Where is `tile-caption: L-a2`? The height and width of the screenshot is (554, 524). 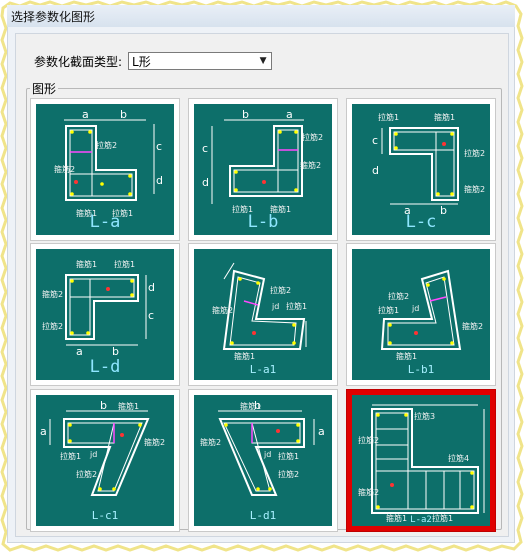 tile-caption: L-a2 is located at coordinates (421, 520).